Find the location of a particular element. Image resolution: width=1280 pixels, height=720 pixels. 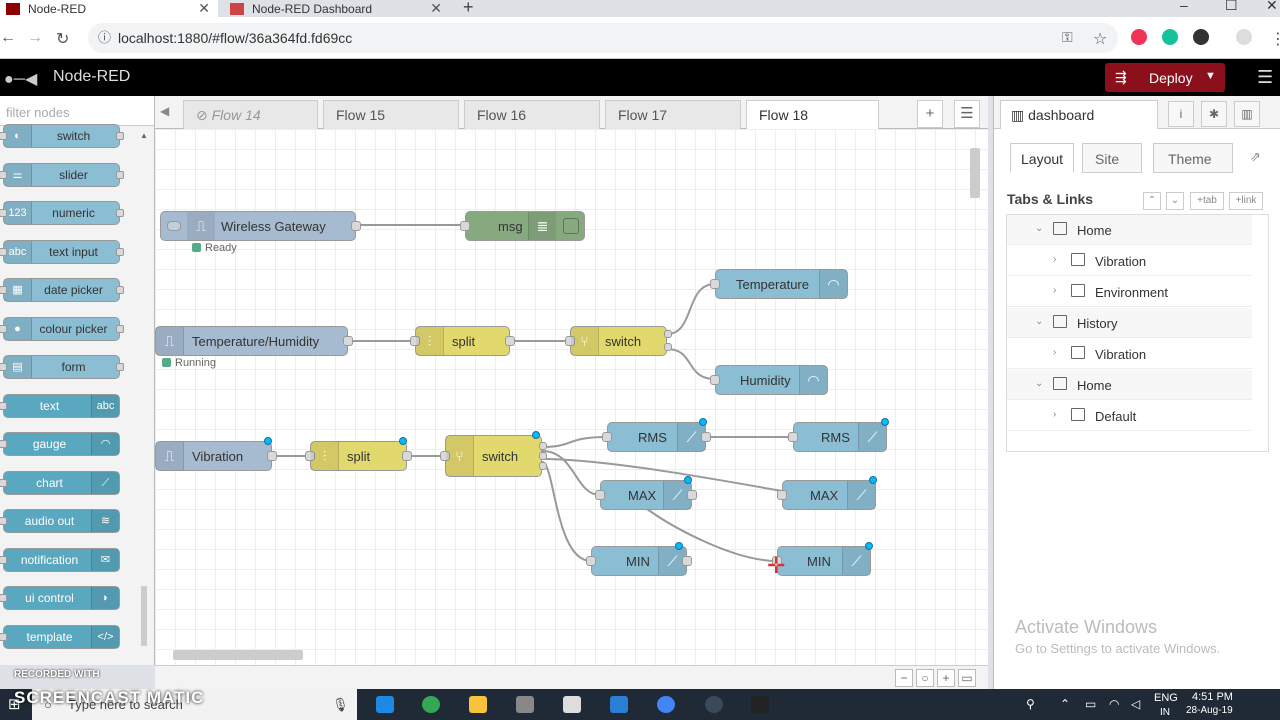

tab-flow-18: Flow 18 is located at coordinates (812, 115).